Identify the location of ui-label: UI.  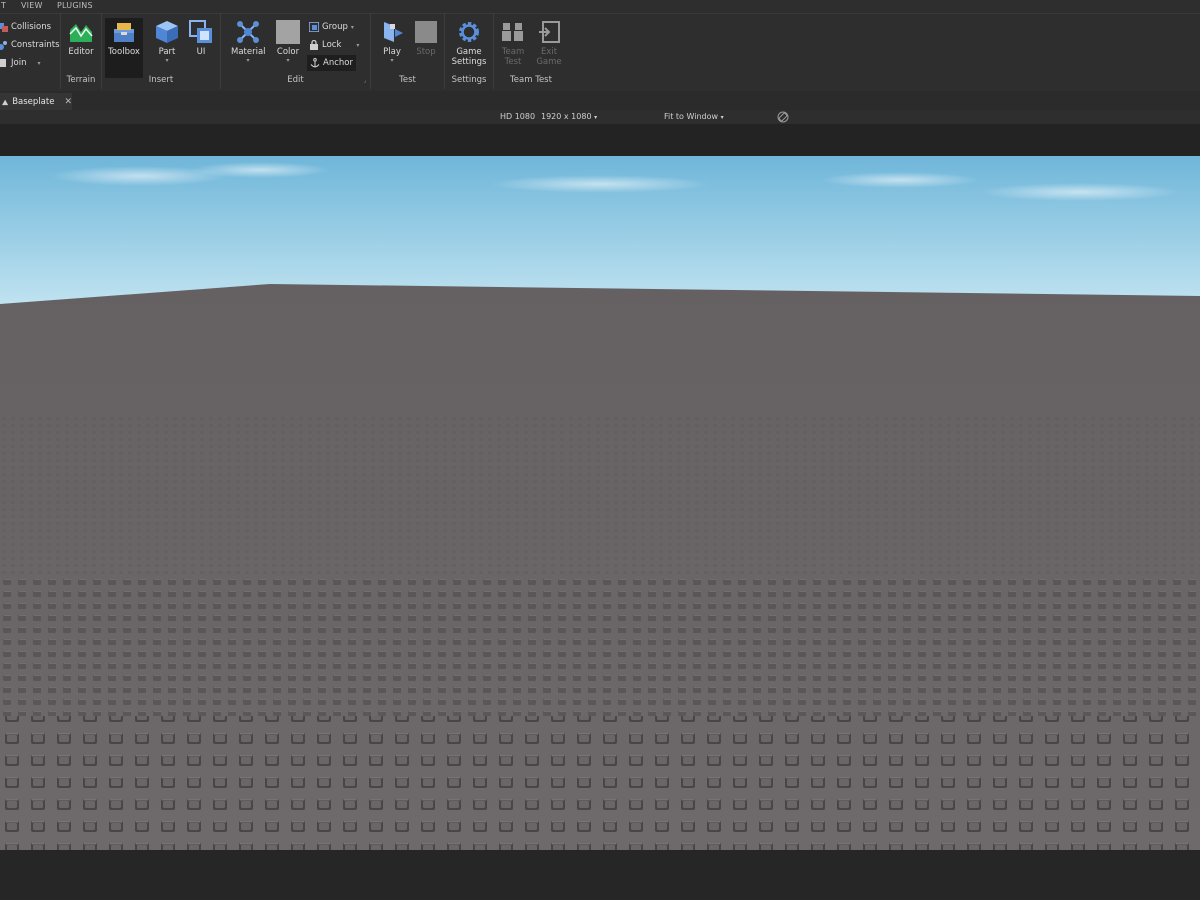
(201, 52).